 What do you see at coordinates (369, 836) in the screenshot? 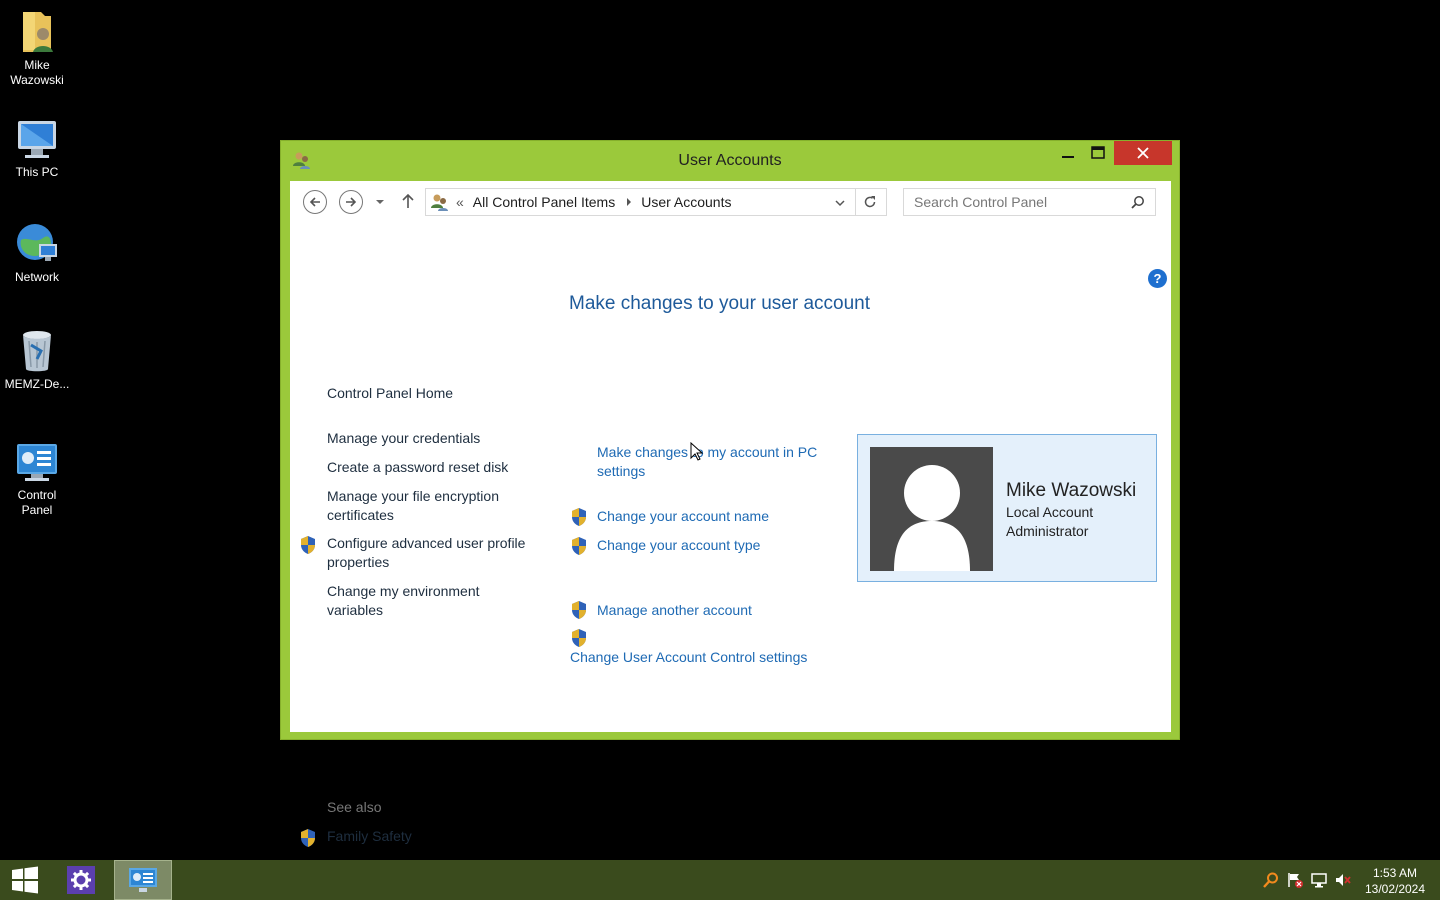
I see `family-safety-link: Family Safety` at bounding box center [369, 836].